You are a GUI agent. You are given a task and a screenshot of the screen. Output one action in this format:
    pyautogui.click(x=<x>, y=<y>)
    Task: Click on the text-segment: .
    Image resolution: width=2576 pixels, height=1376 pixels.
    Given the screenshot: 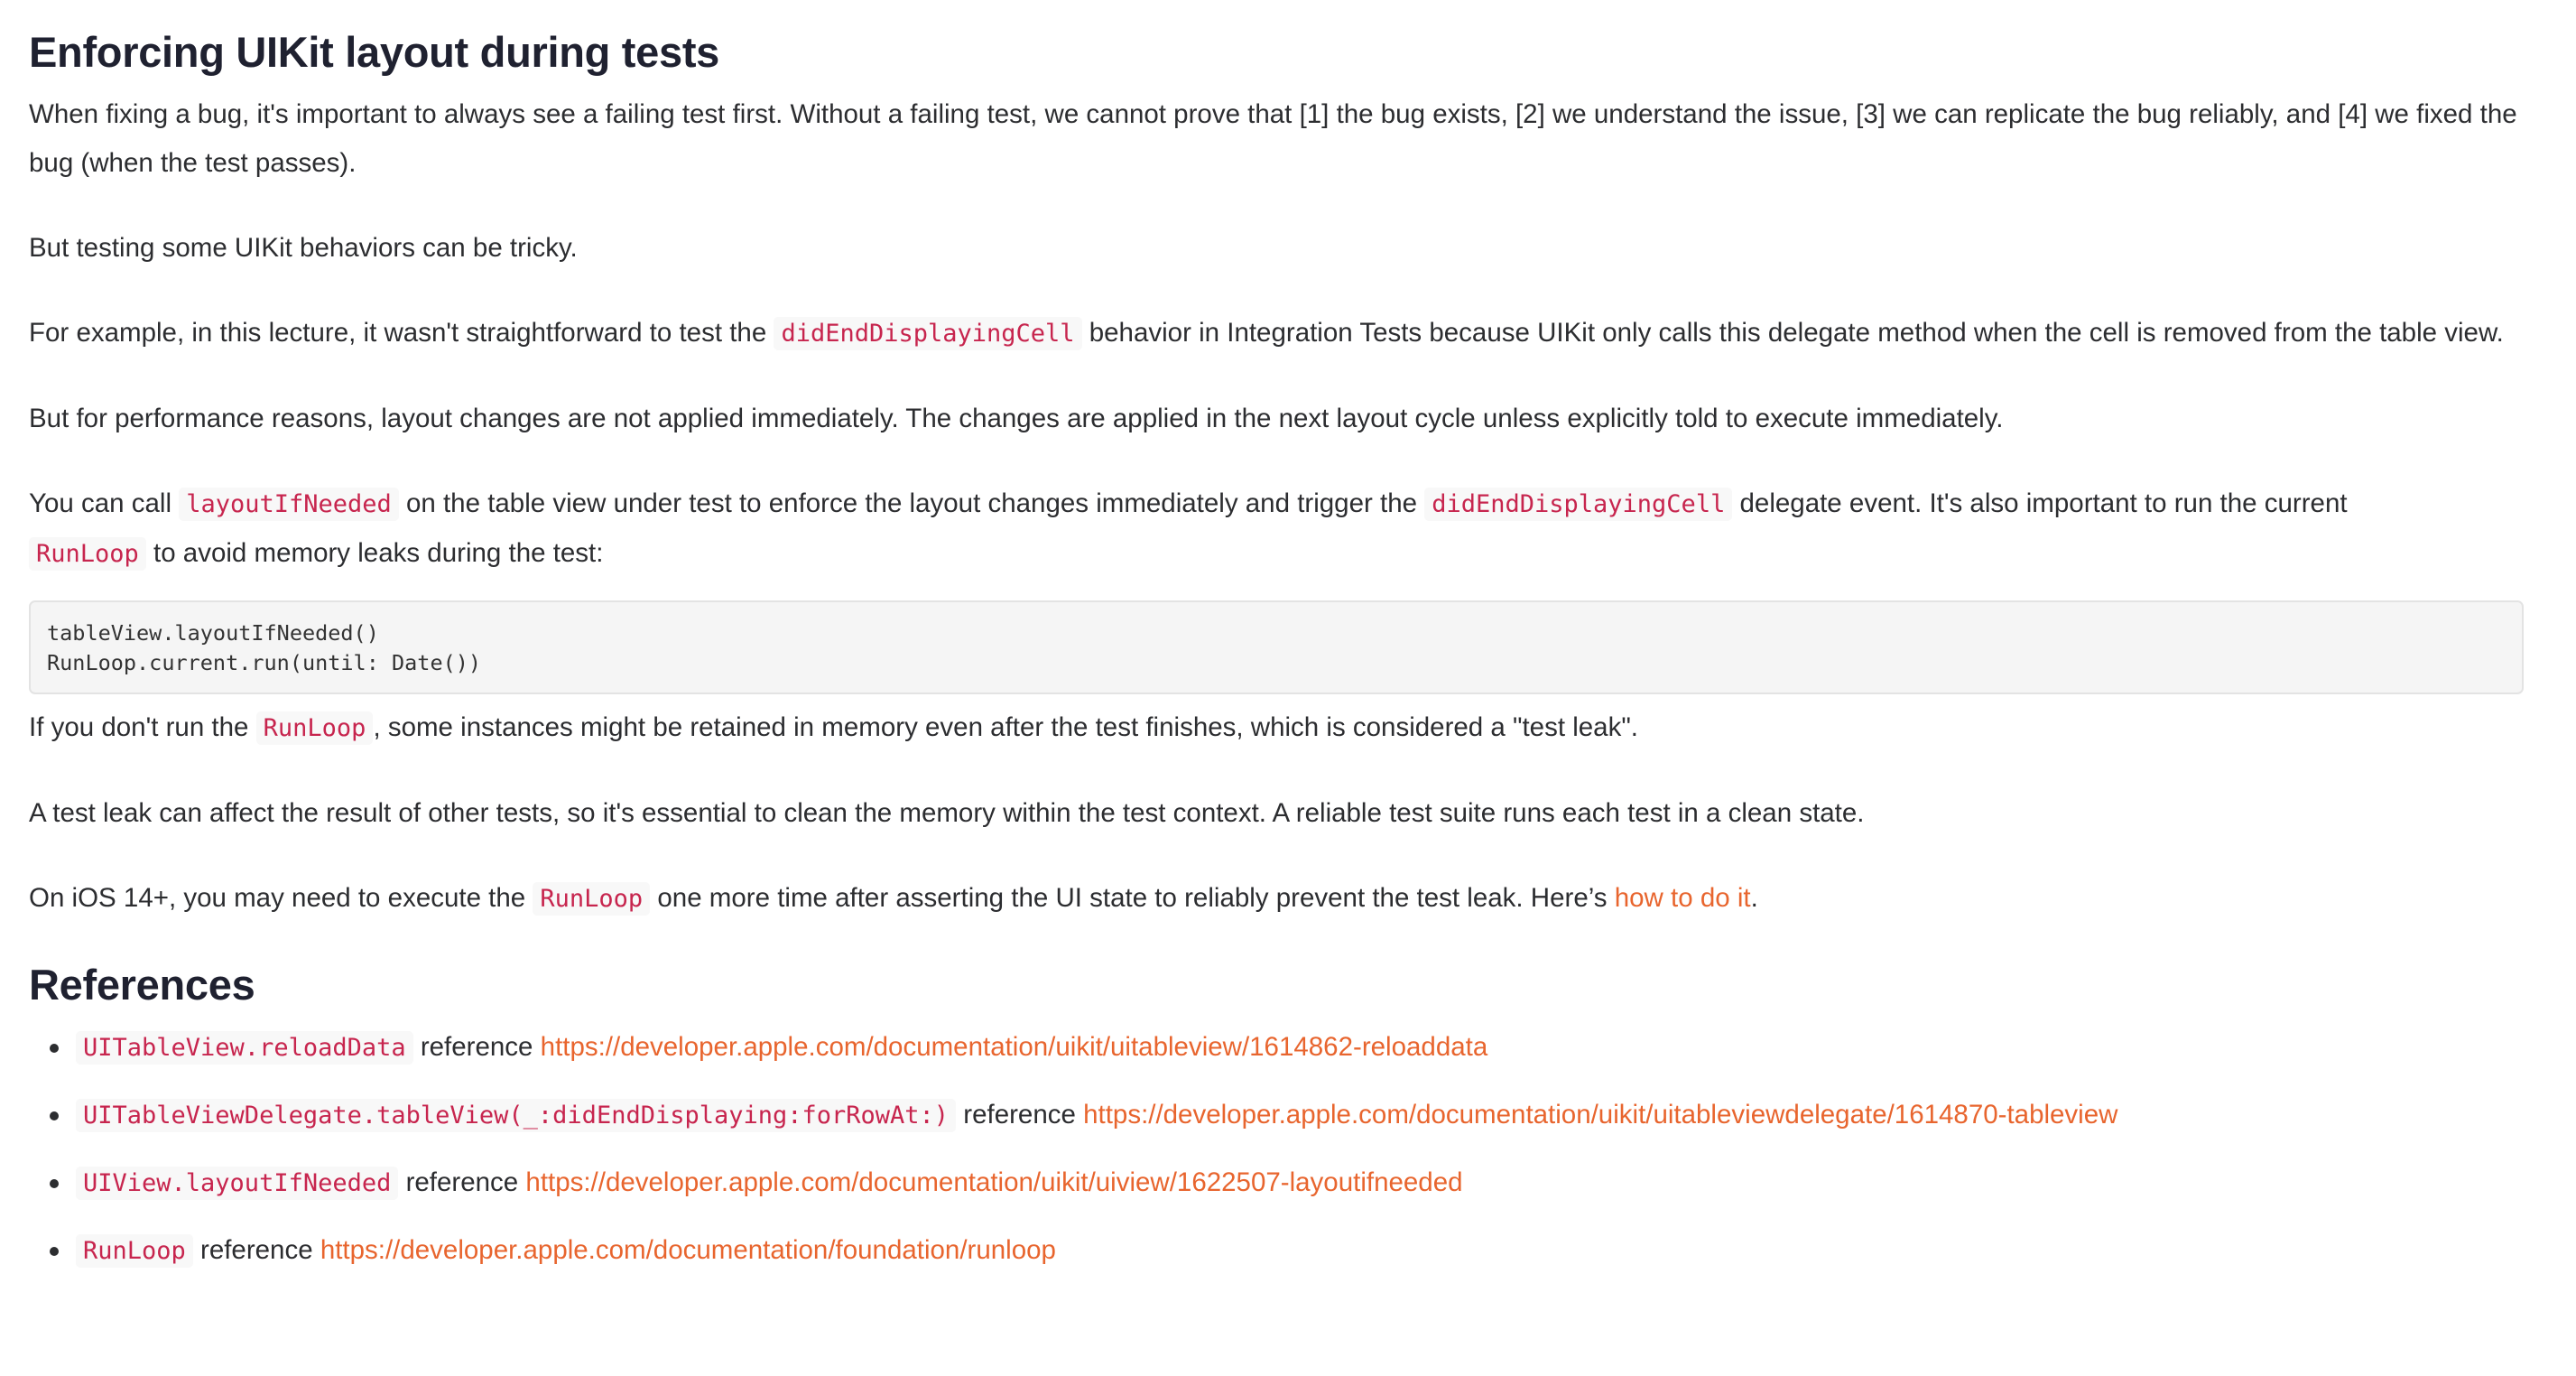 What is the action you would take?
    pyautogui.click(x=1754, y=898)
    